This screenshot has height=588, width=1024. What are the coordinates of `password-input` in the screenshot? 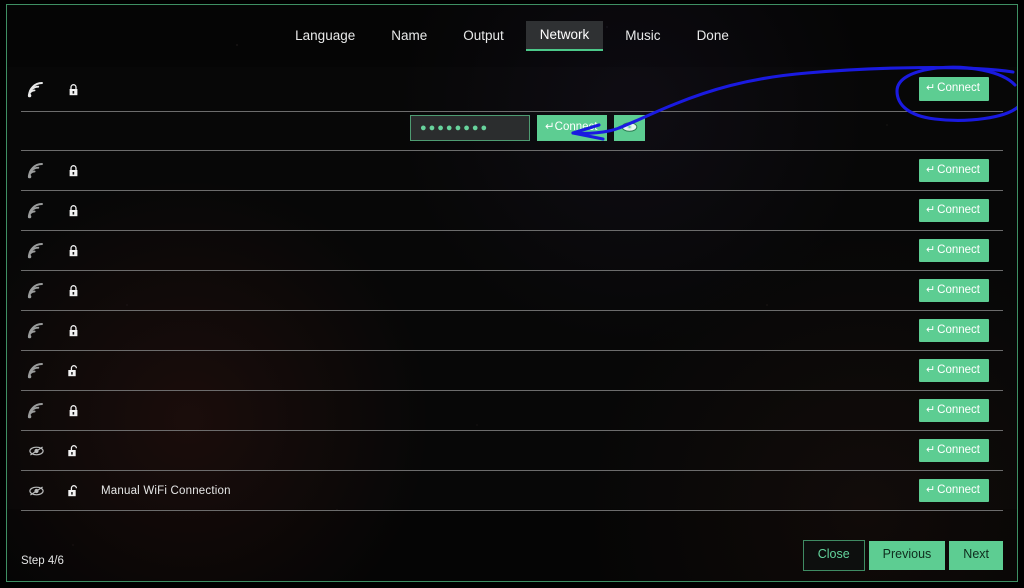 It's located at (470, 128).